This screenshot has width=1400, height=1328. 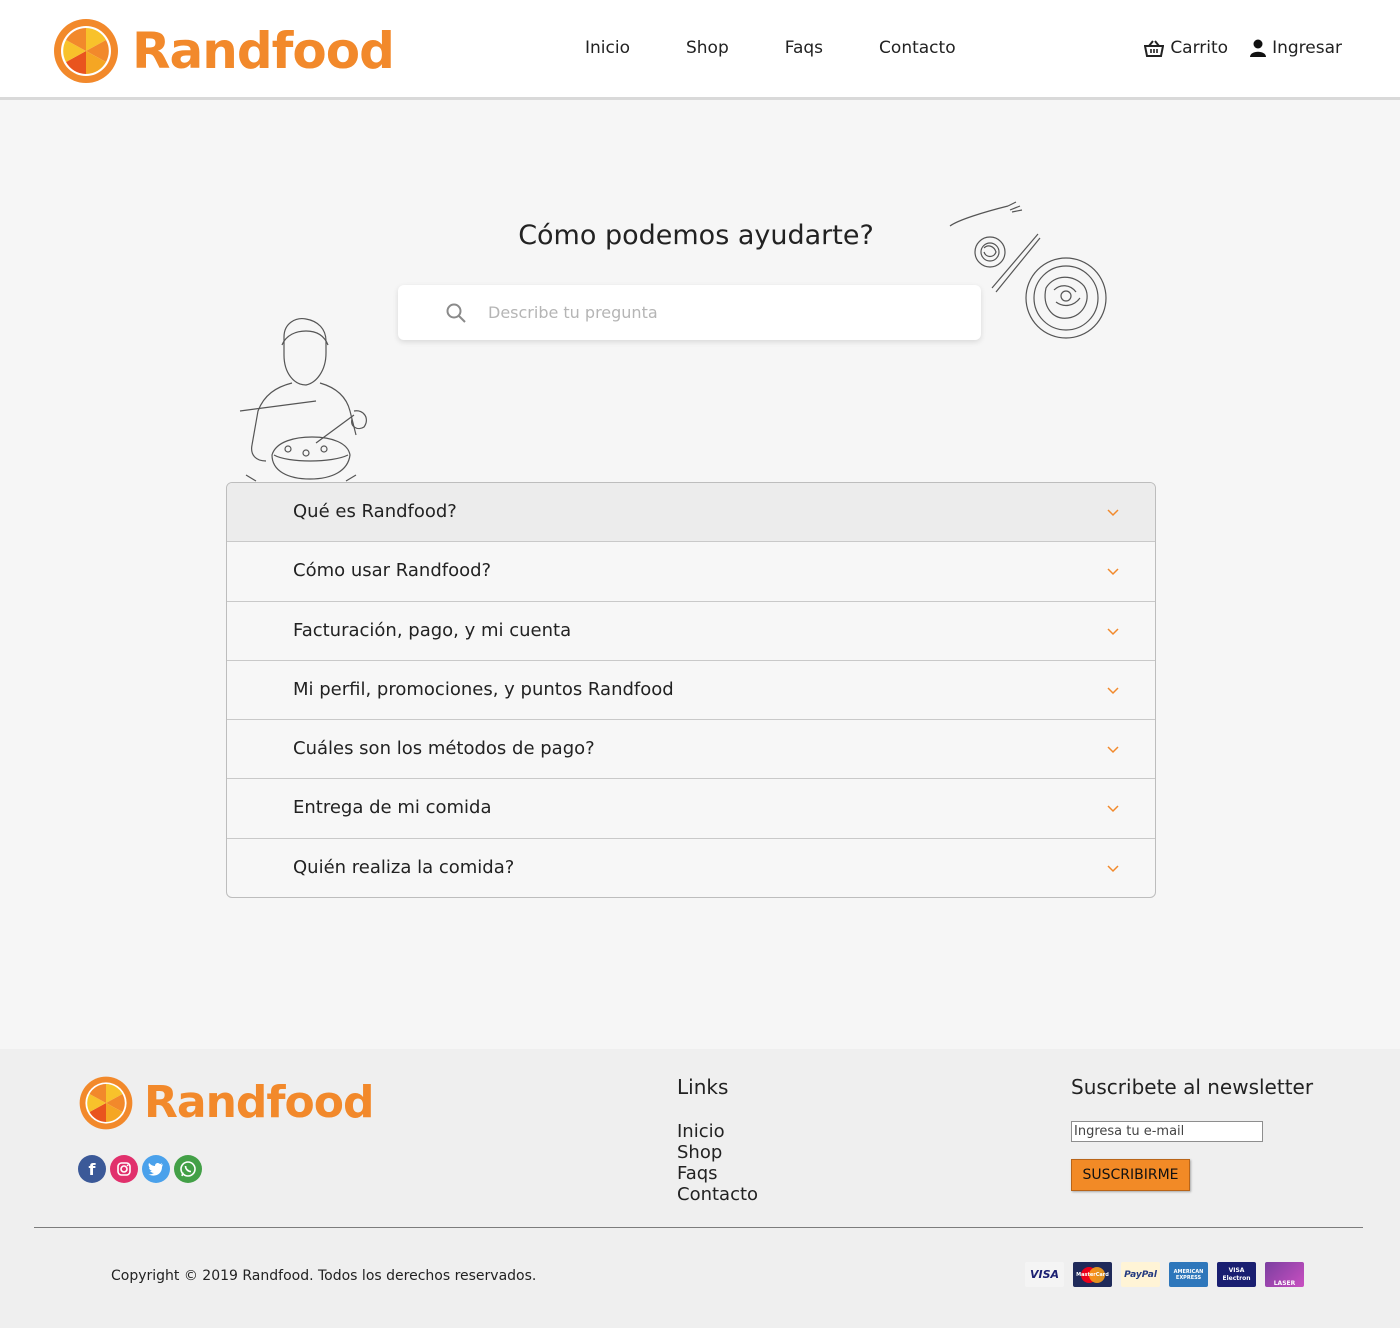 What do you see at coordinates (263, 51) in the screenshot?
I see `brand-name: Randfood` at bounding box center [263, 51].